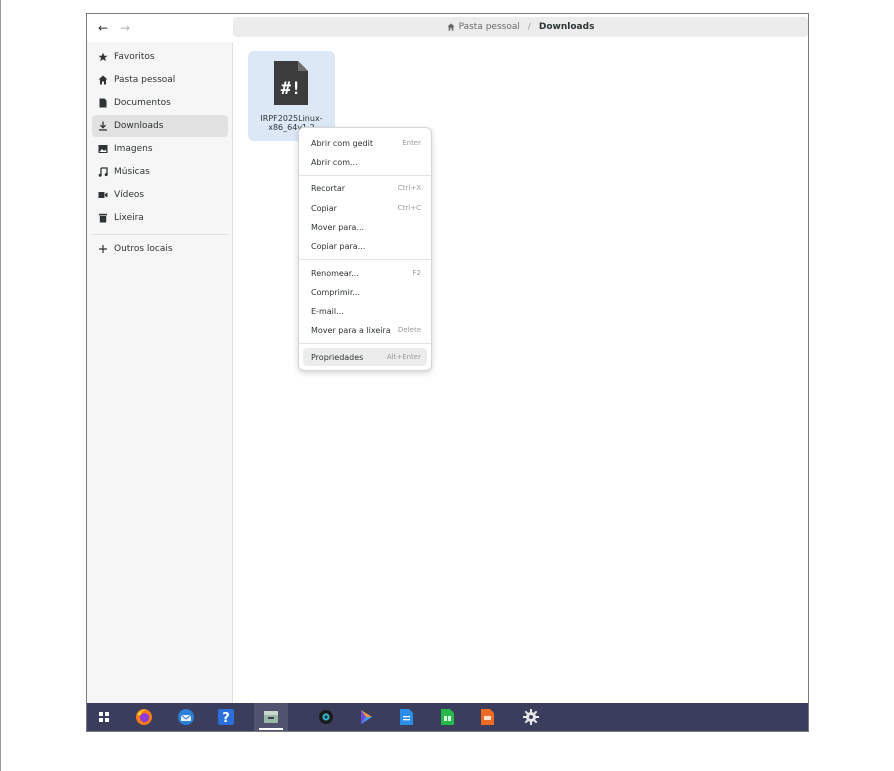  What do you see at coordinates (103, 149) in the screenshot?
I see `image-icon` at bounding box center [103, 149].